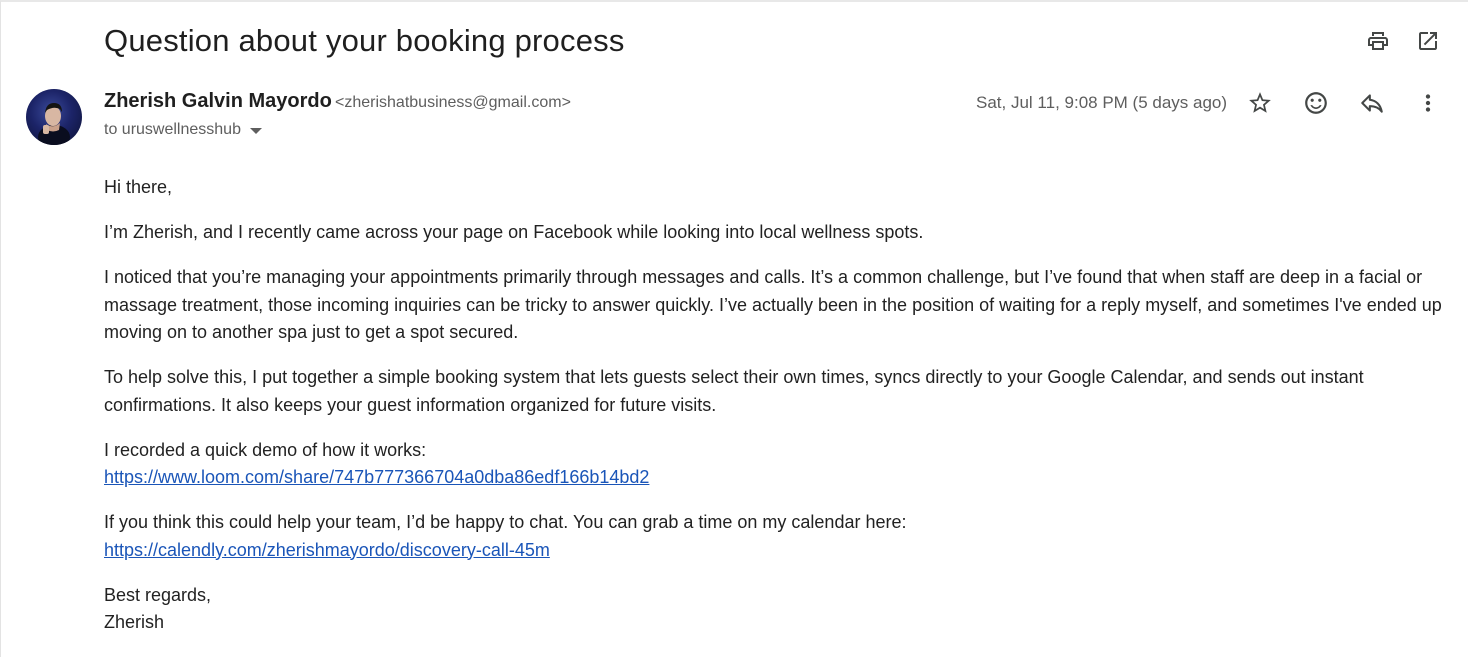 The image size is (1468, 657). What do you see at coordinates (172, 129) in the screenshot?
I see `recipient-text: to uruswellnesshub` at bounding box center [172, 129].